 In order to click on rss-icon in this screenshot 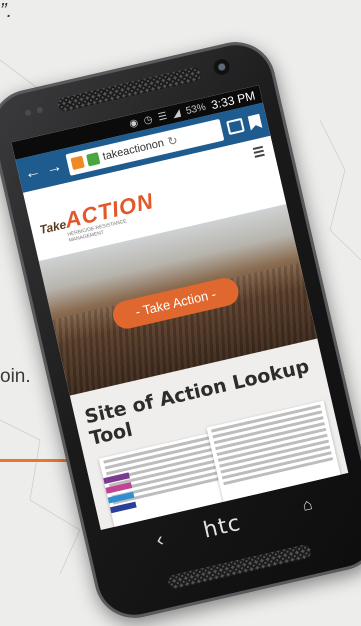, I will do `click(77, 163)`.